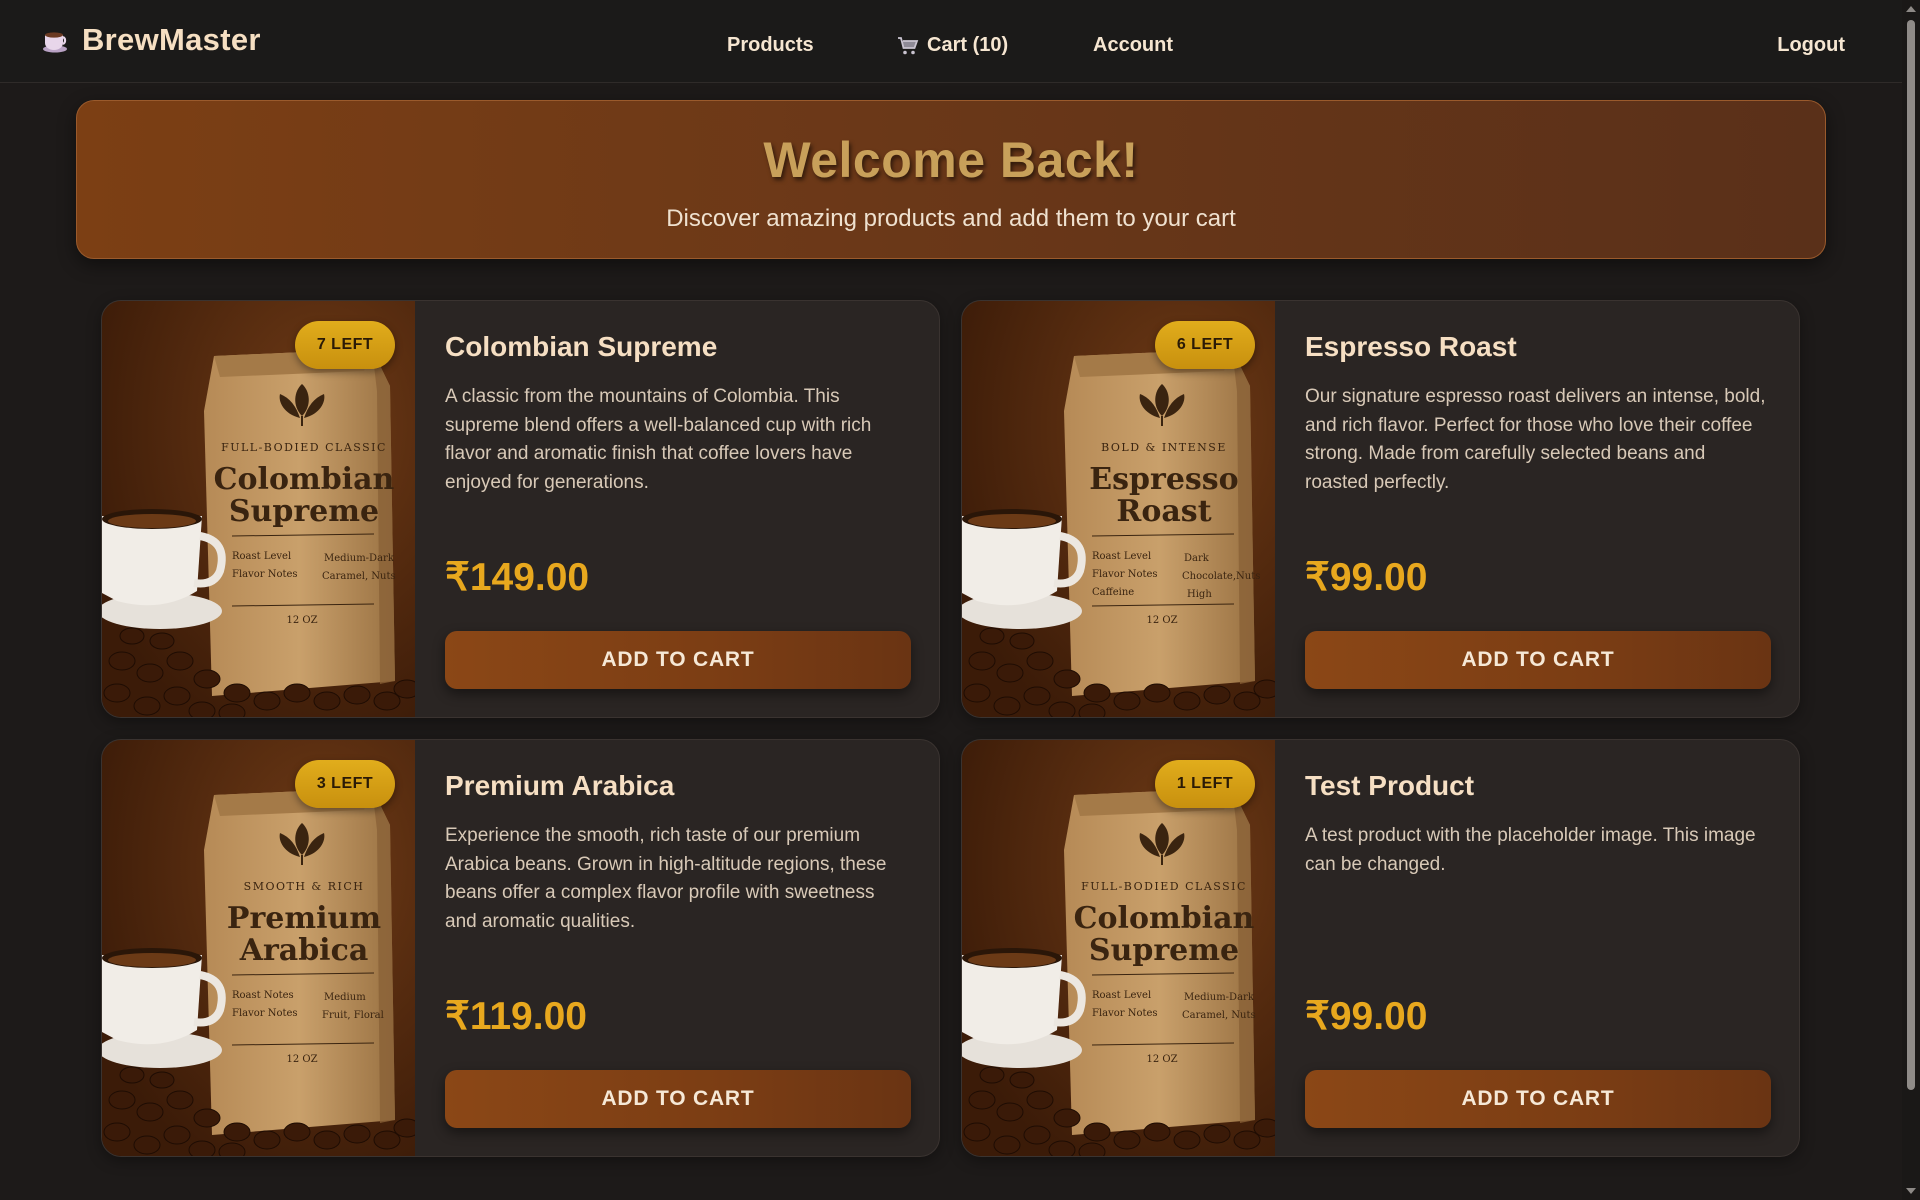  Describe the element at coordinates (304, 918) in the screenshot. I see `svg-text: Premium` at that location.